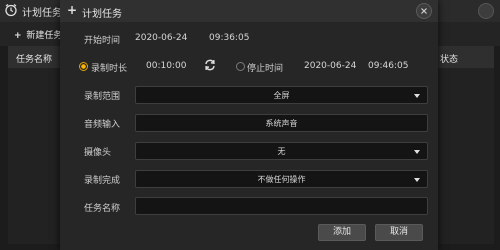  Describe the element at coordinates (486, 11) in the screenshot. I see `main-close-button` at that location.